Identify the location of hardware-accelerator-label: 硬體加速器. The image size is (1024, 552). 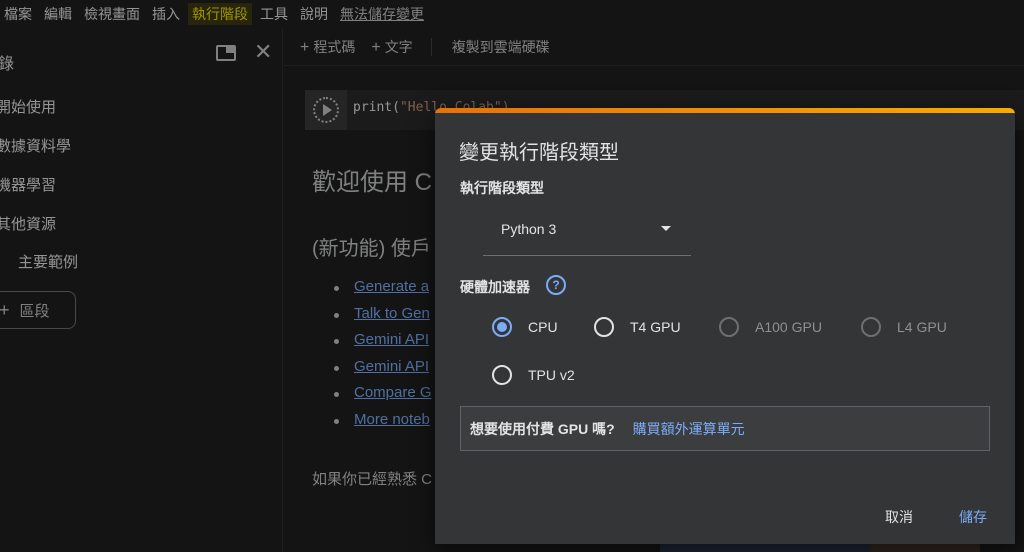
(495, 287).